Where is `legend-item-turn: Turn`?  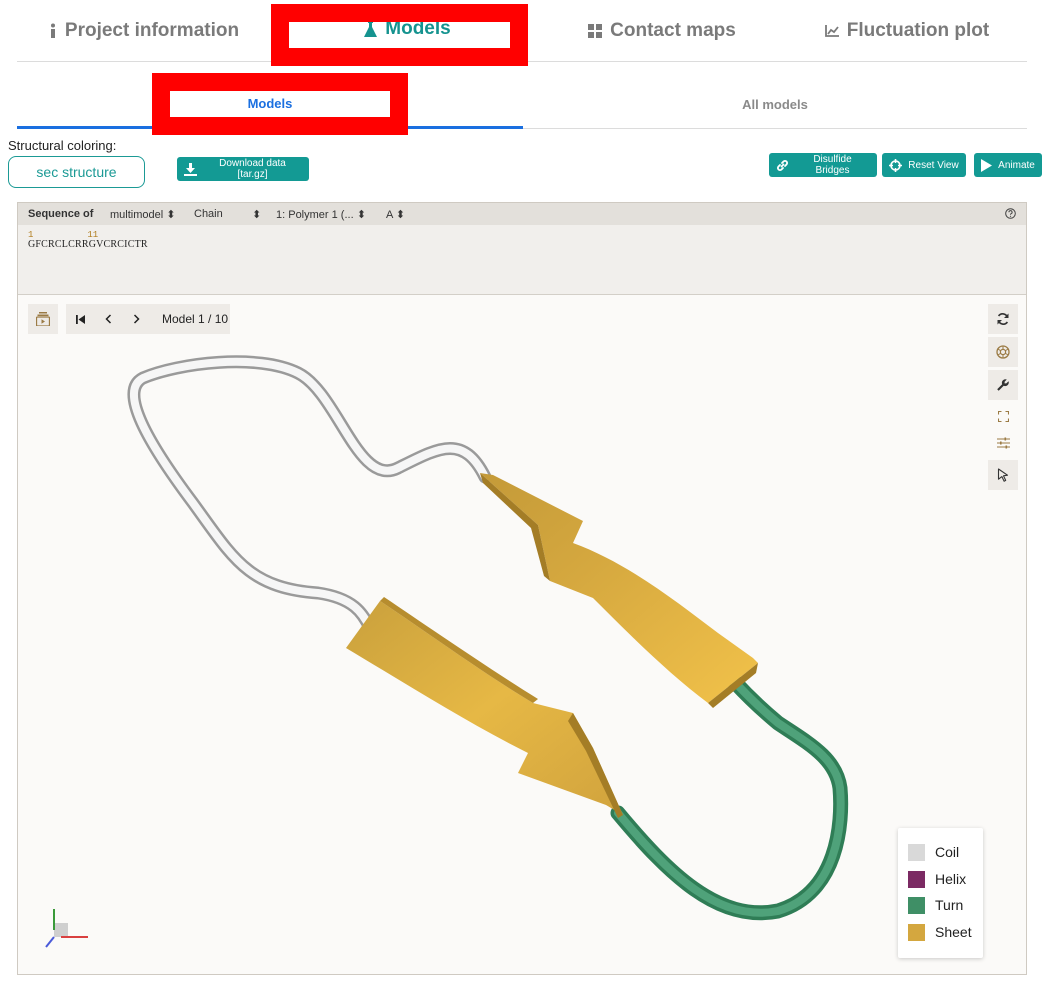 legend-item-turn: Turn is located at coordinates (935, 905).